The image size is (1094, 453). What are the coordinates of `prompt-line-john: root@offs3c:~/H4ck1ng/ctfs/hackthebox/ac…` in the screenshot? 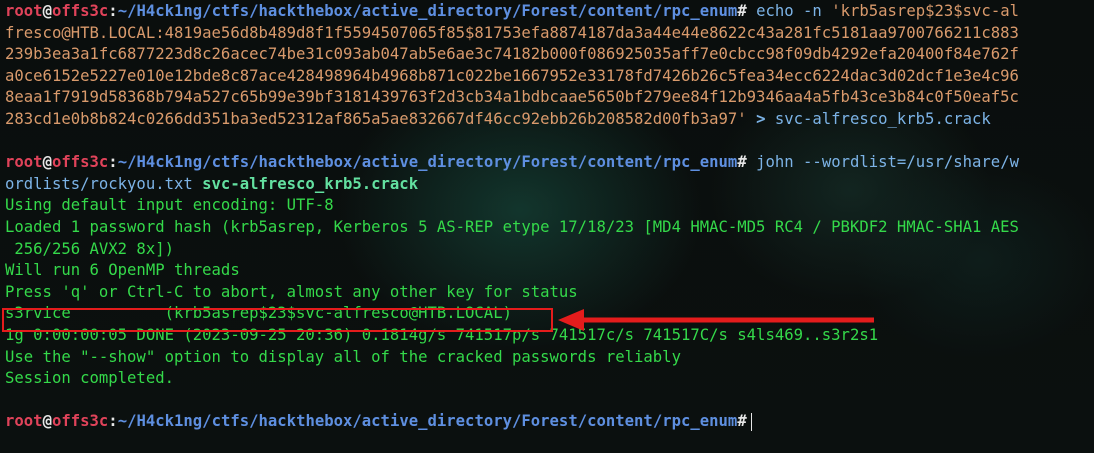 It's located at (512, 162).